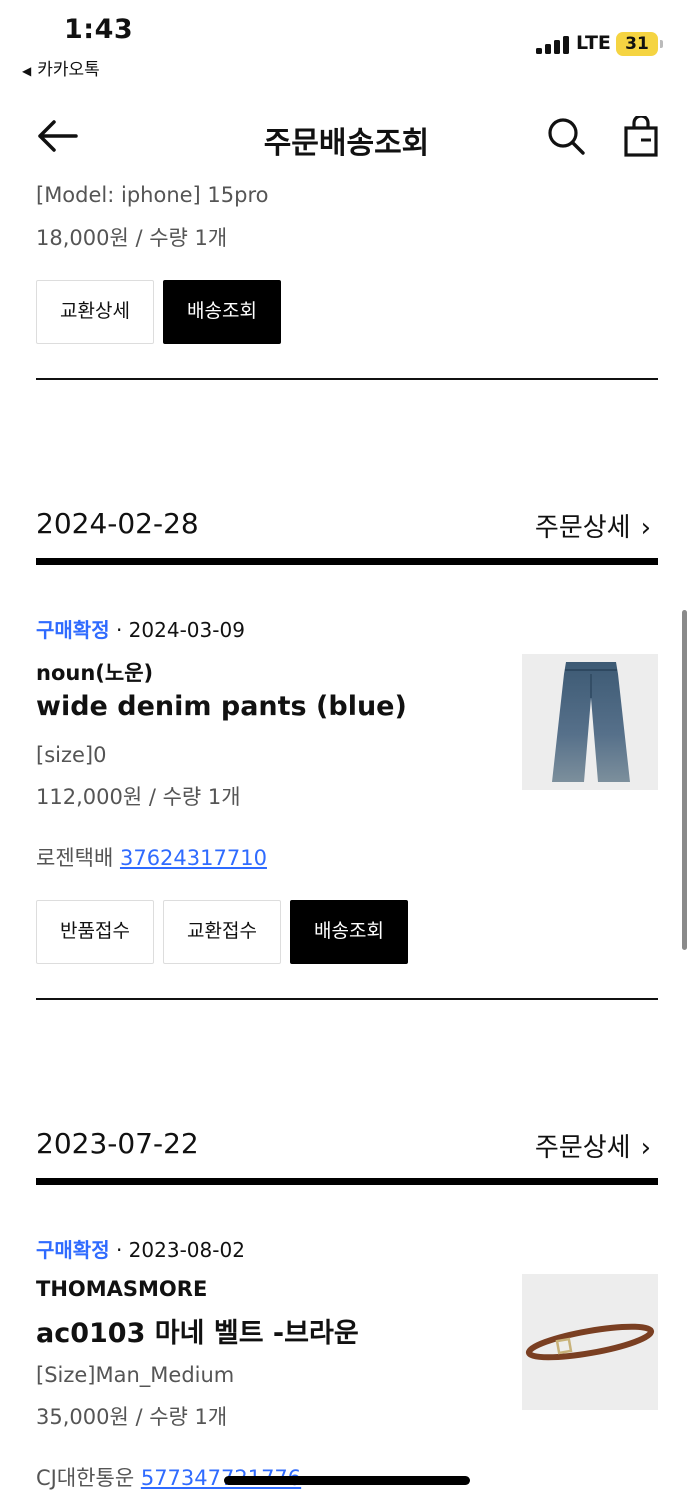 This screenshot has width=693, height=1500. I want to click on courier-name: 로젠택배, so click(75, 858).